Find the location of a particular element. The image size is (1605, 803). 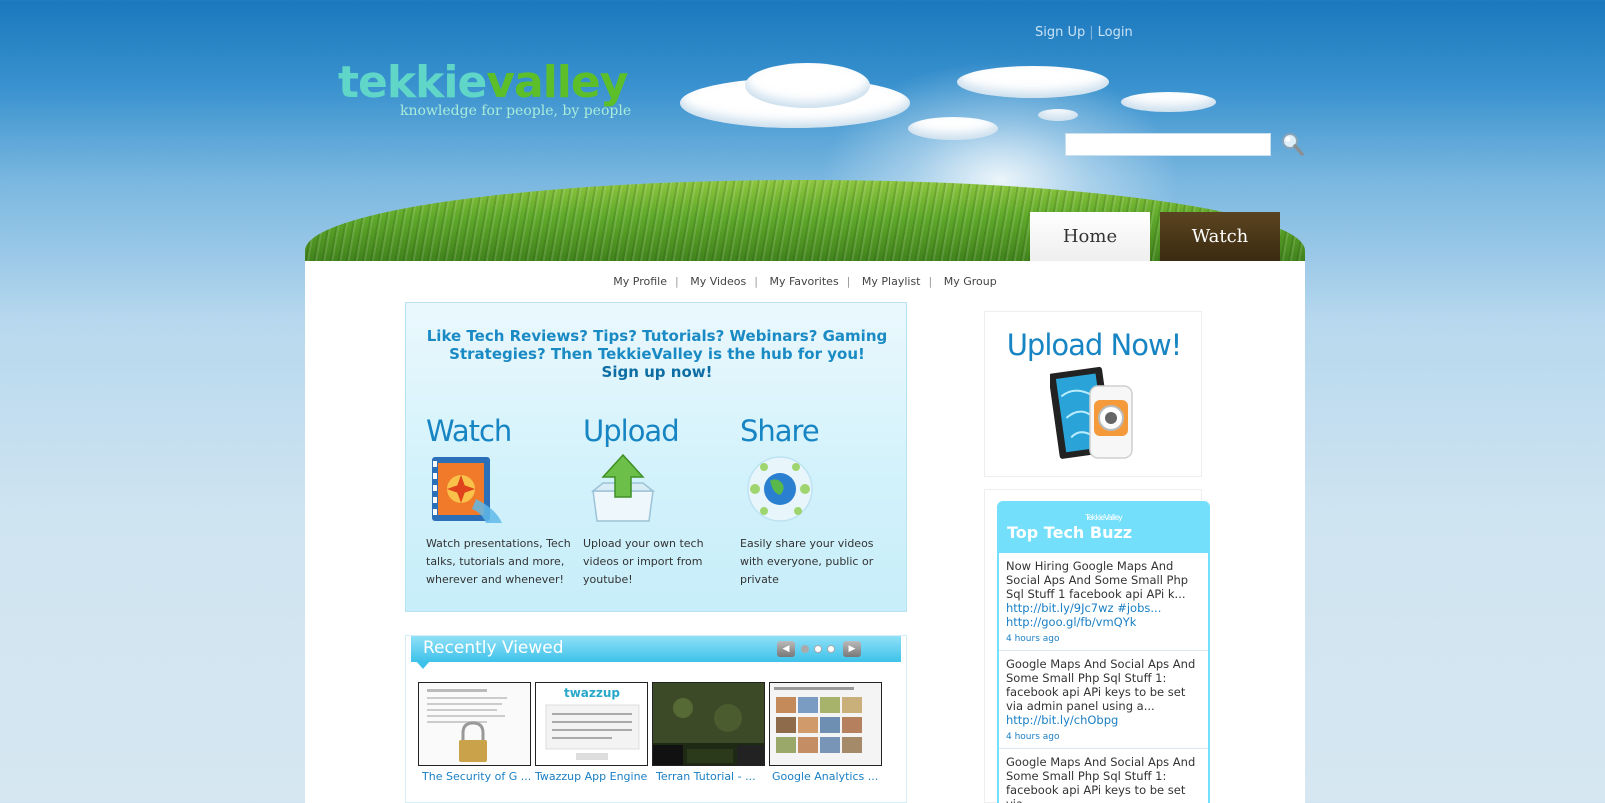

tab-watch: Watch is located at coordinates (1220, 237).